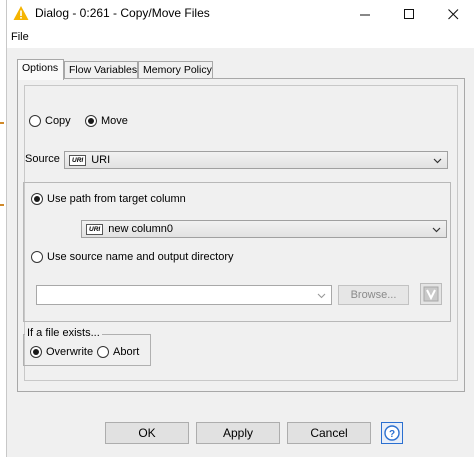  What do you see at coordinates (240, 38) in the screenshot?
I see `menu-bar: File` at bounding box center [240, 38].